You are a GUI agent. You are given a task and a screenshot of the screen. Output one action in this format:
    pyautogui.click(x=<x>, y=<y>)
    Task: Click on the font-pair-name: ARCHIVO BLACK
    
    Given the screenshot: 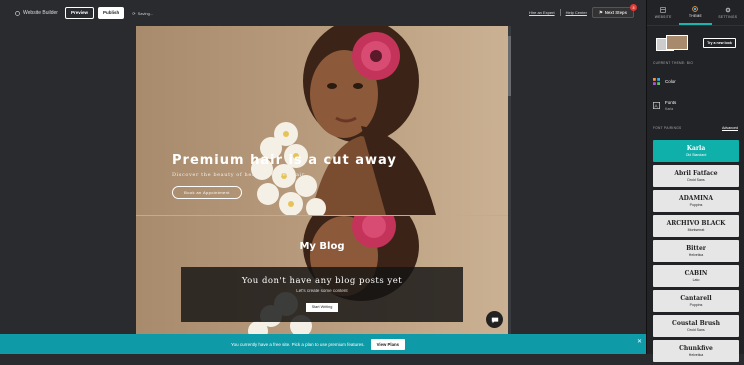 What is the action you would take?
    pyautogui.click(x=696, y=223)
    